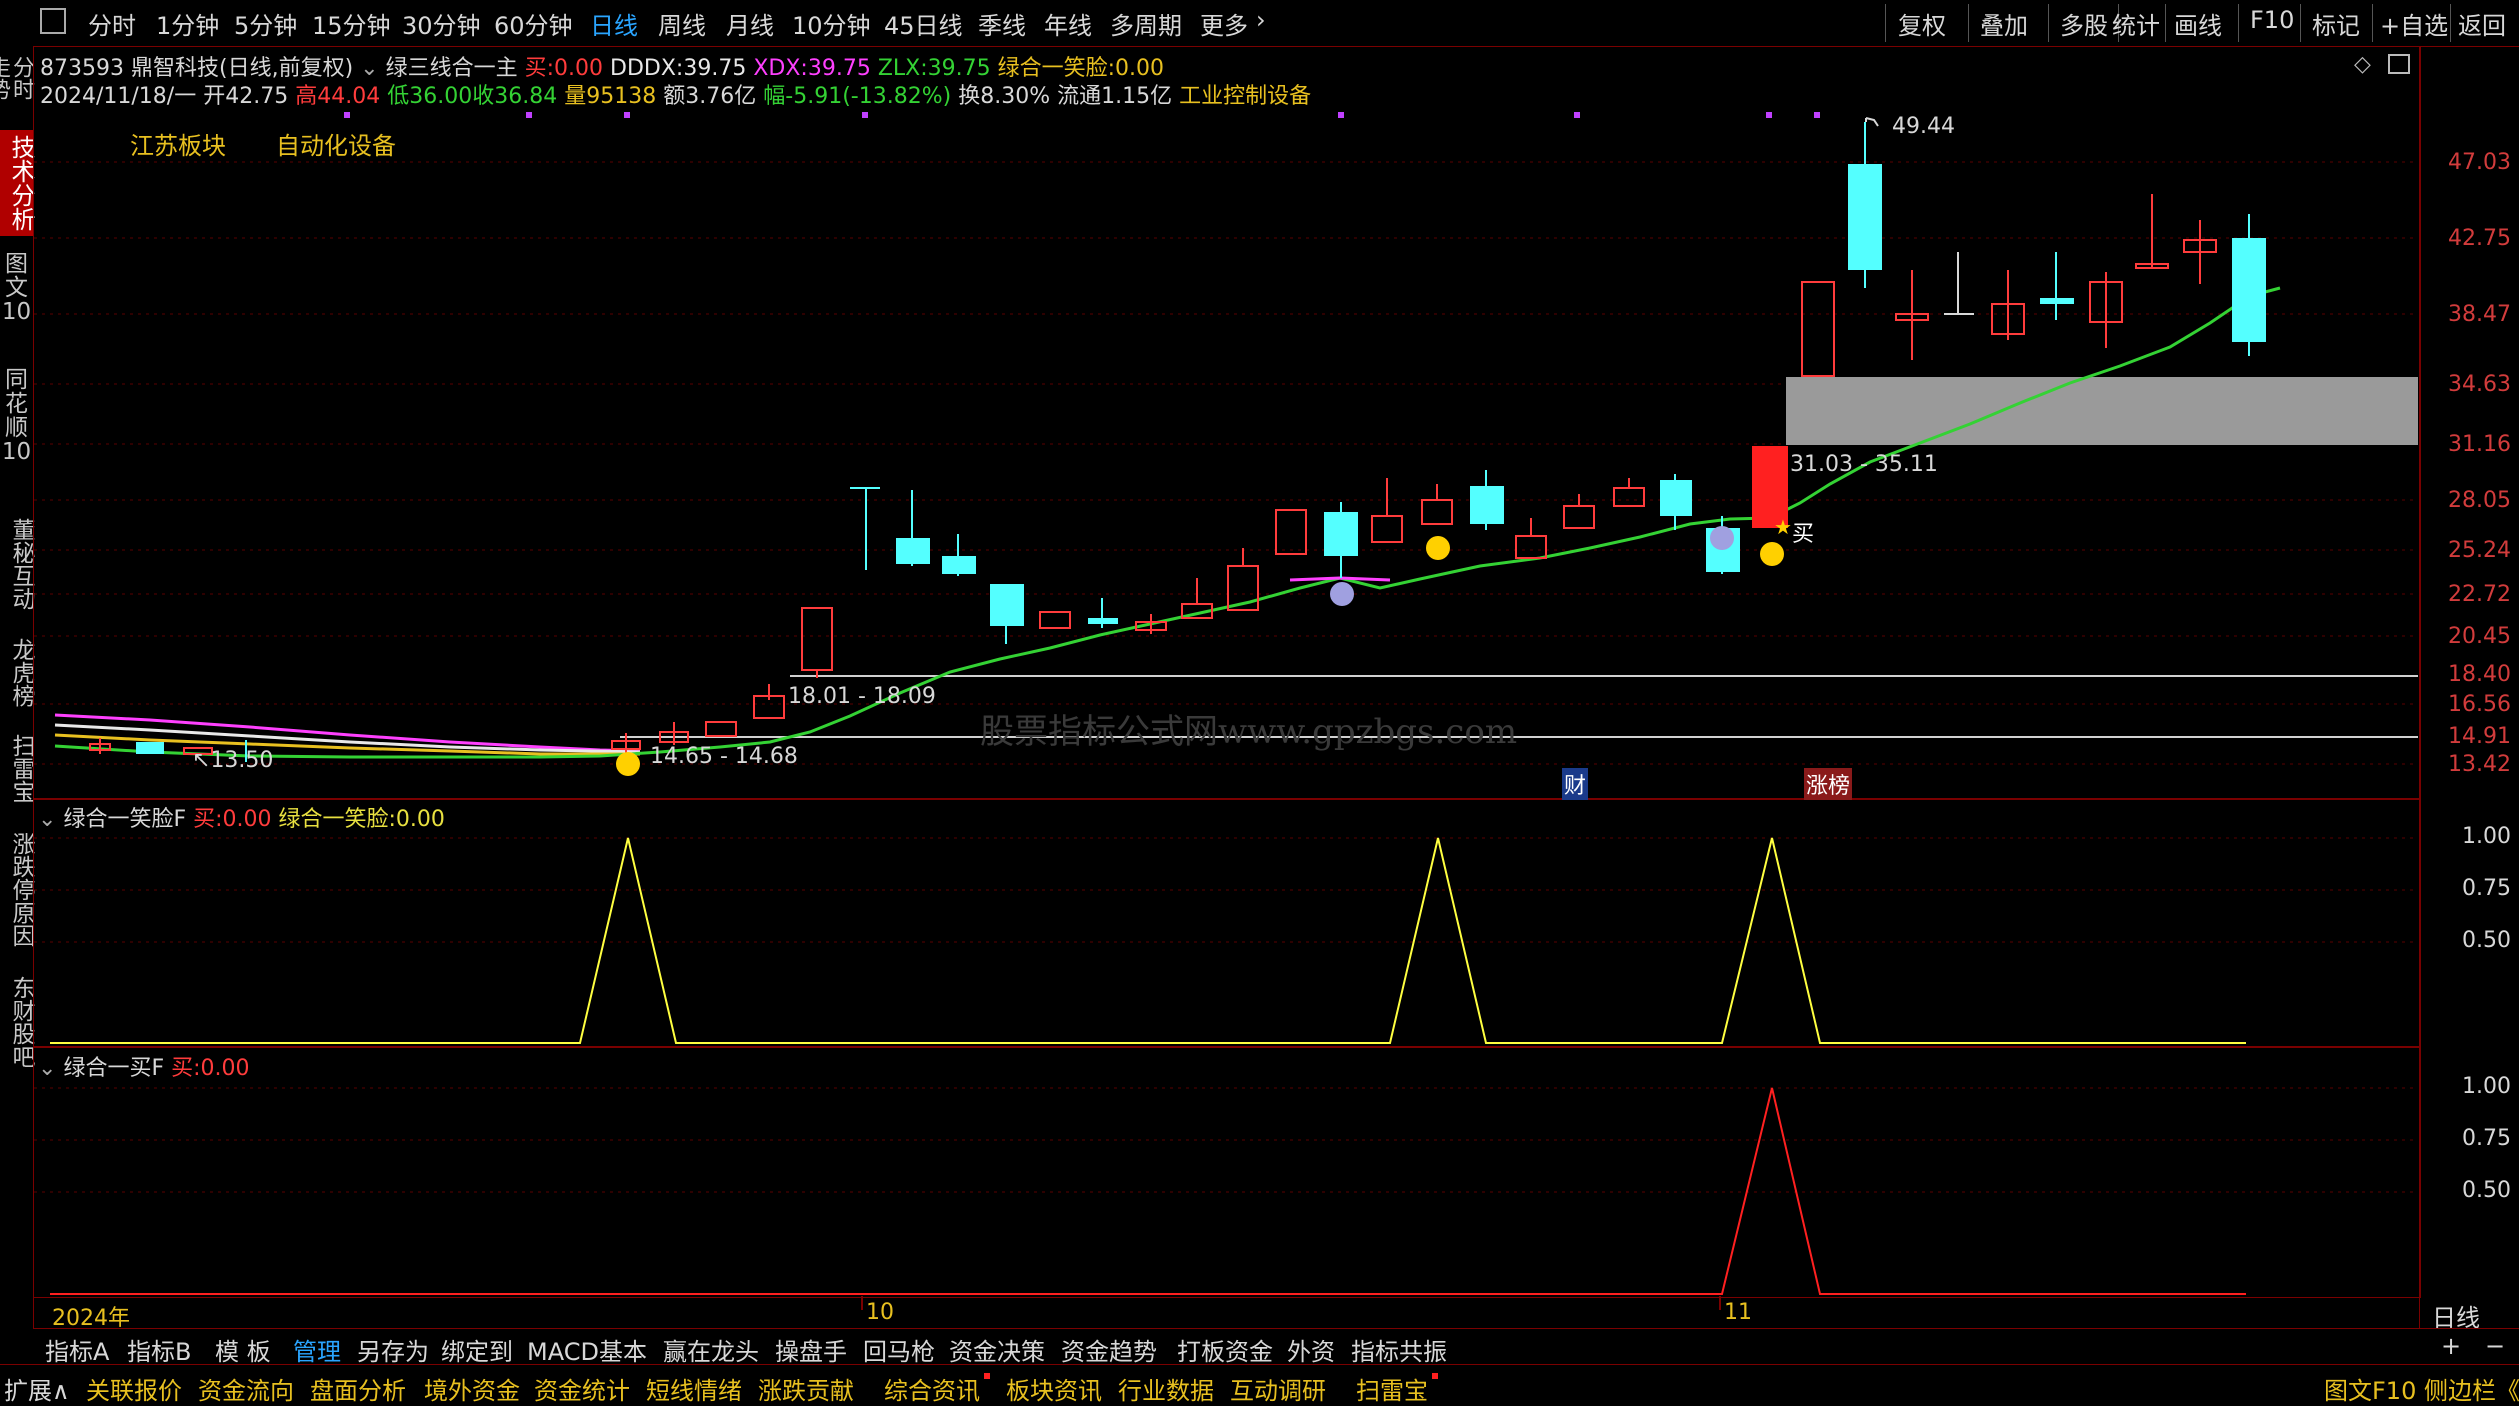  What do you see at coordinates (1311, 1349) in the screenshot?
I see `tab-foreign: 外资` at bounding box center [1311, 1349].